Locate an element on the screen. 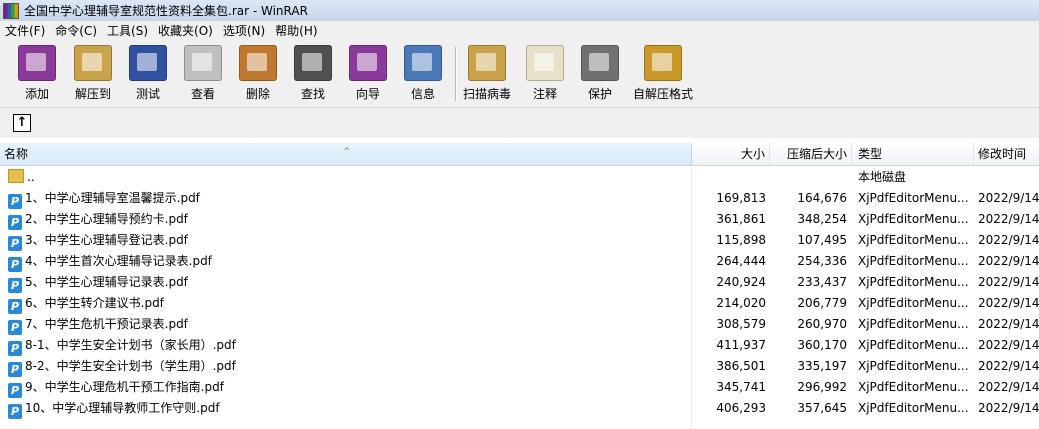  file-name: 5、中学生心理辅导记录表.pdf is located at coordinates (106, 282).